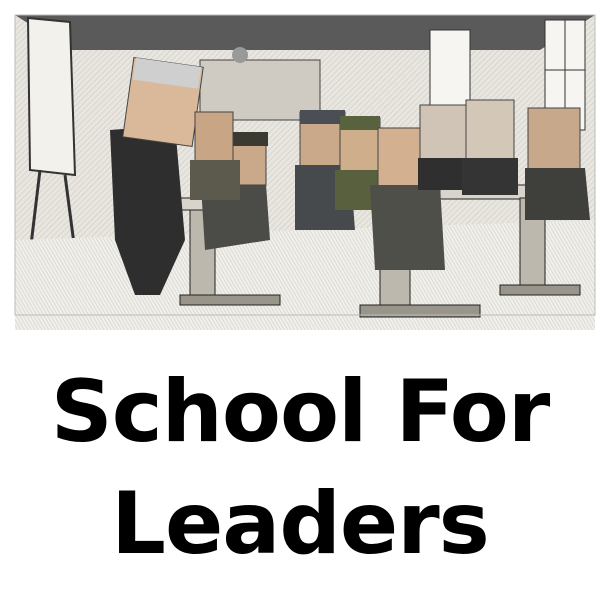 The width and height of the screenshot is (600, 600). I want to click on student-7-face, so click(490, 130).